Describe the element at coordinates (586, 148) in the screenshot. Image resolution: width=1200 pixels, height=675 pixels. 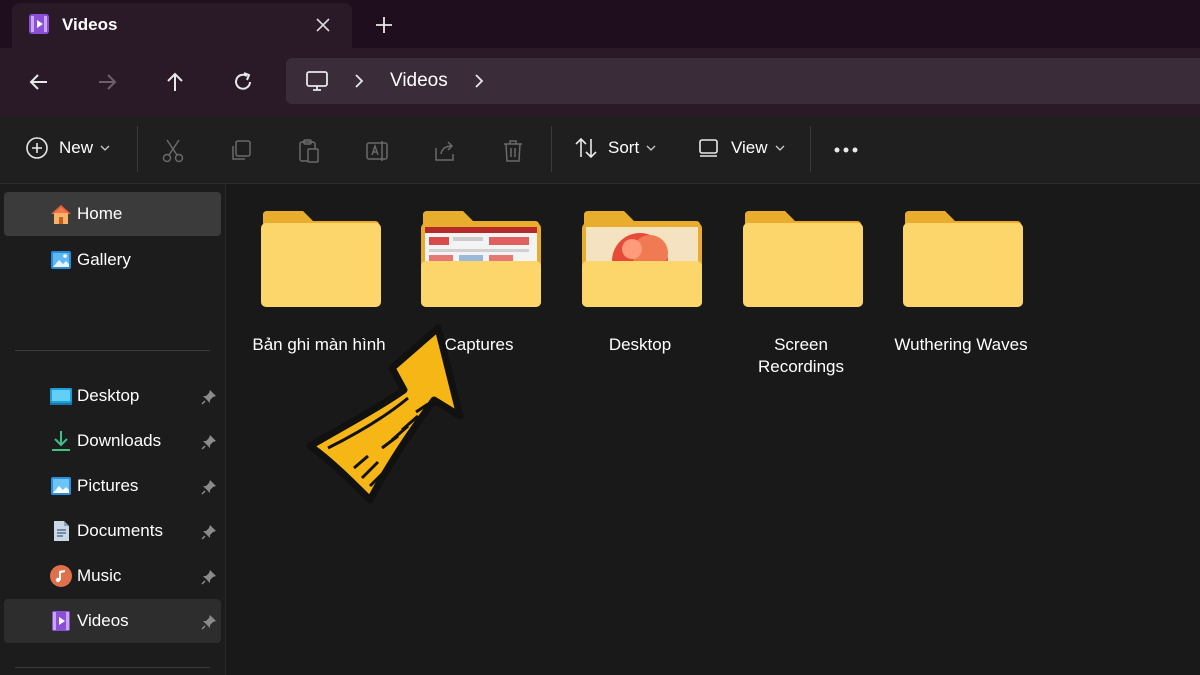
I see `sort-icon` at that location.